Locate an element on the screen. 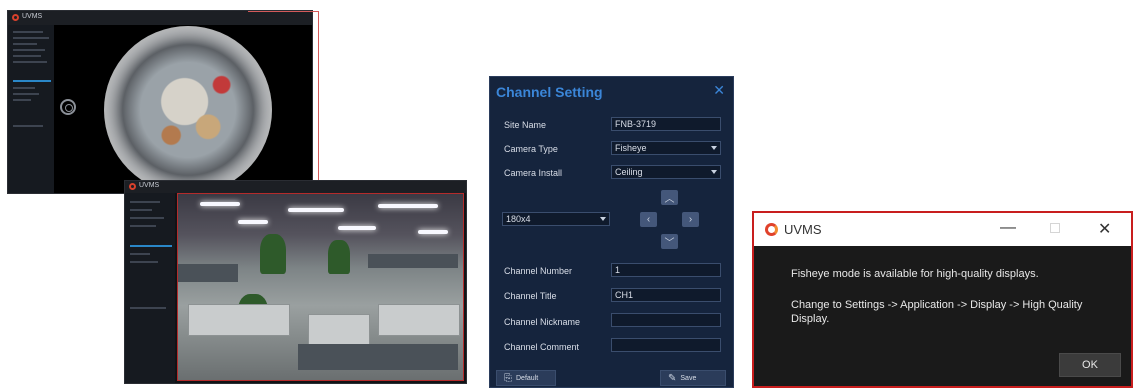 The image size is (1134, 388). camera-type-value: Fisheye is located at coordinates (631, 148).